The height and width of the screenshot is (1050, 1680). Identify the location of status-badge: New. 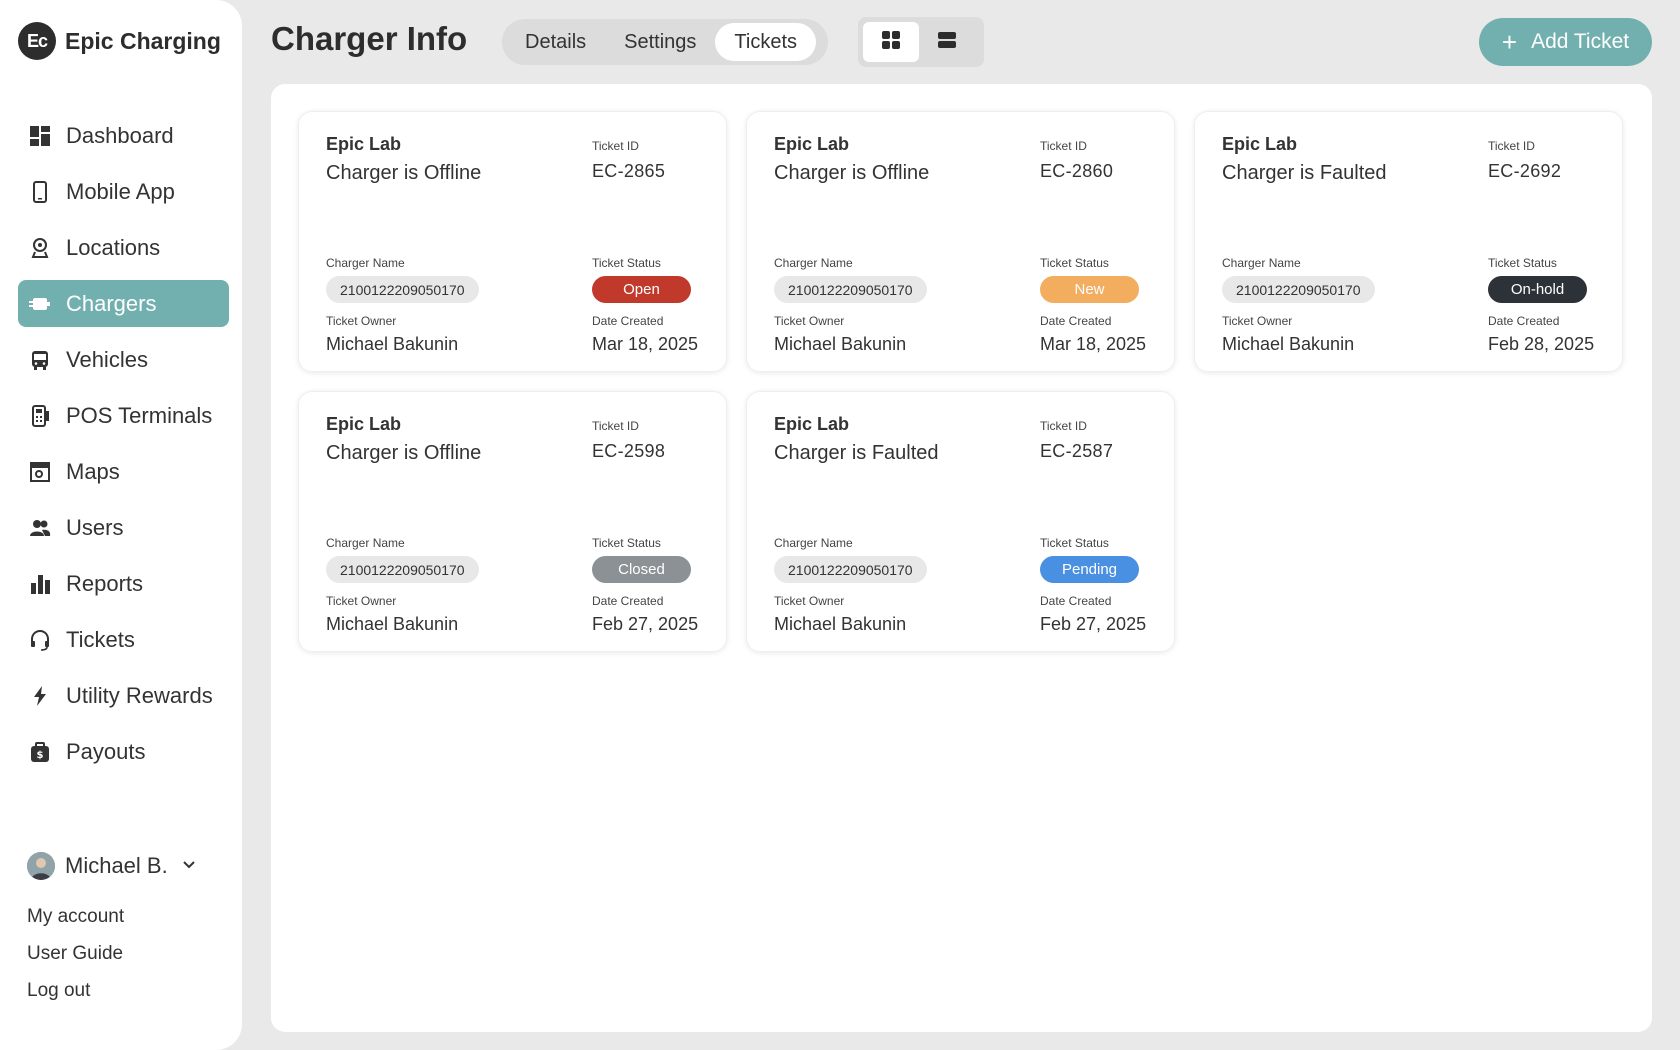
(1089, 289).